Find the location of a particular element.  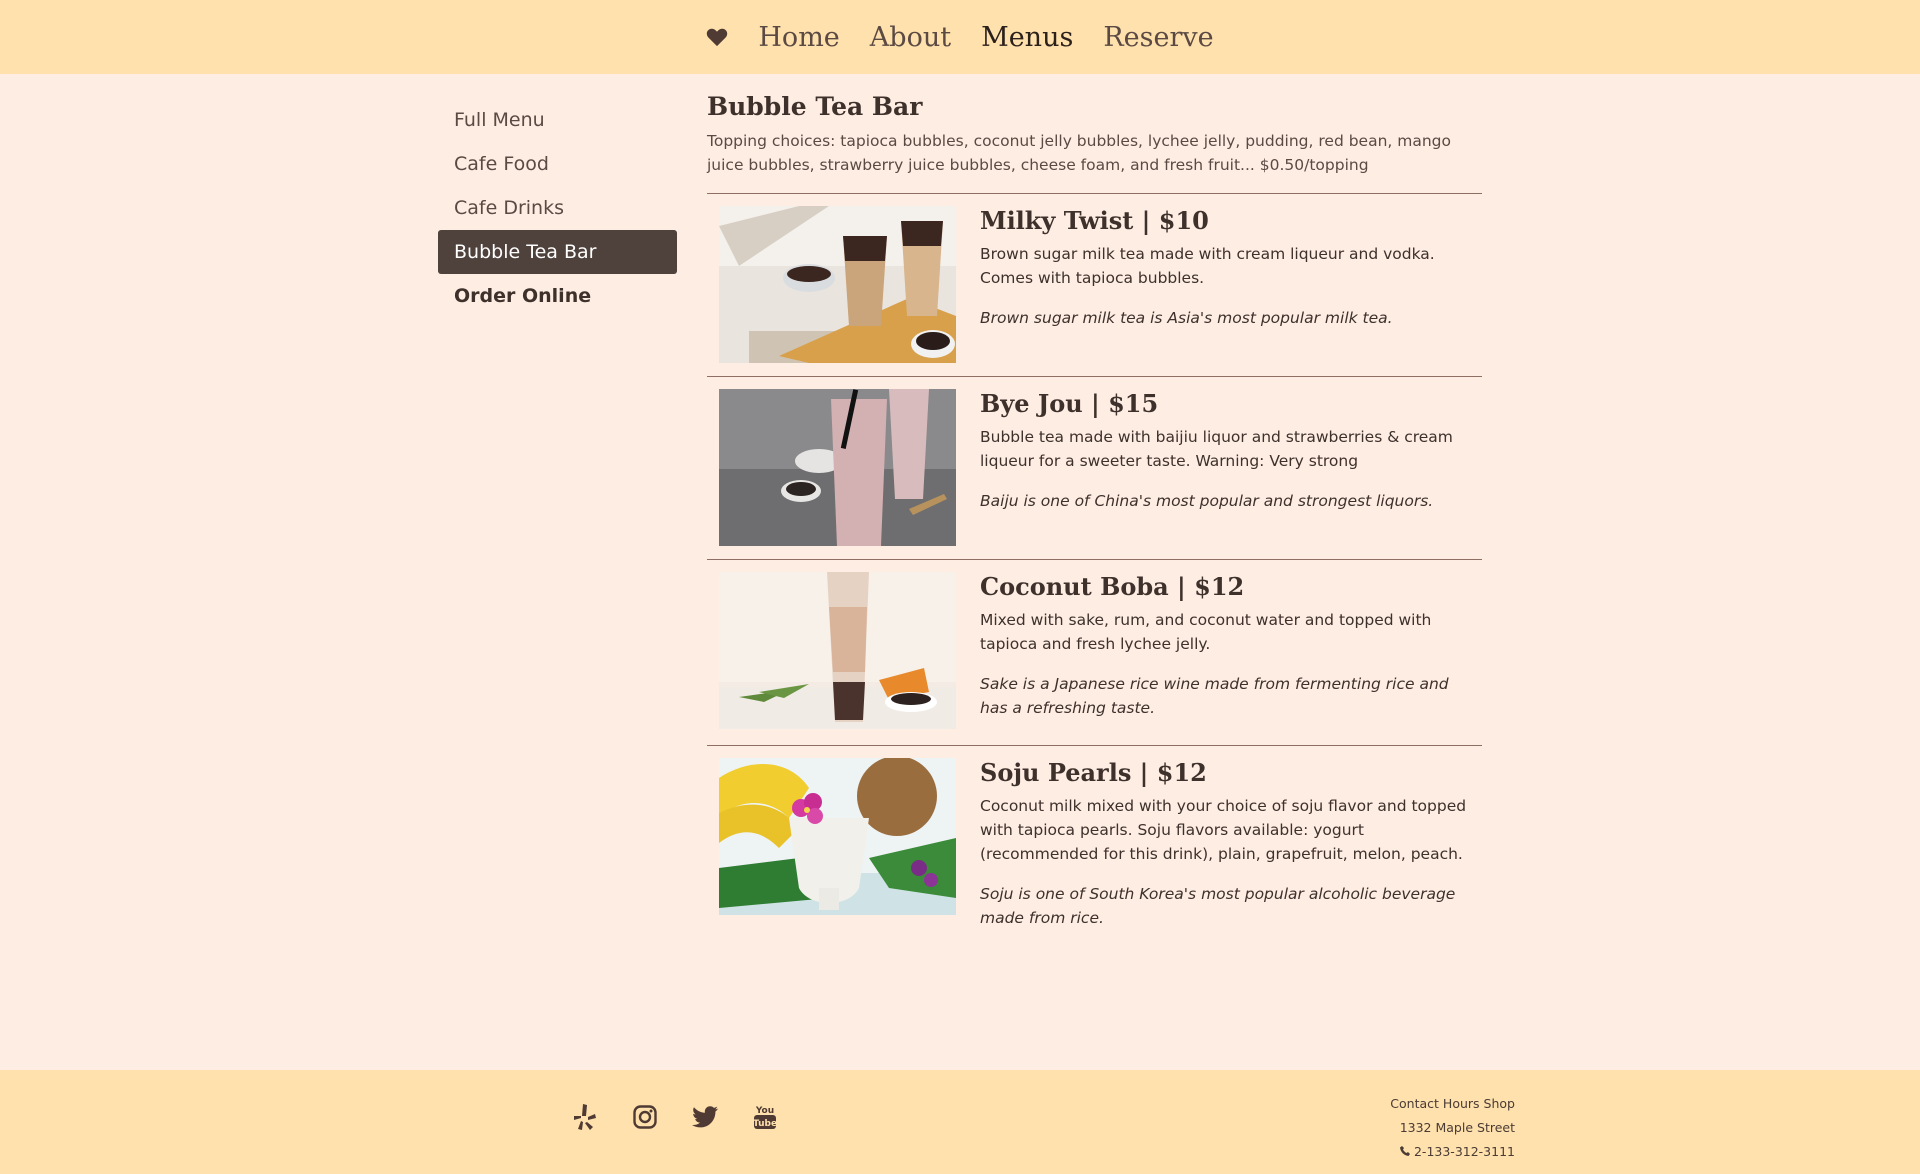

nav-home: Home is located at coordinates (798, 37).